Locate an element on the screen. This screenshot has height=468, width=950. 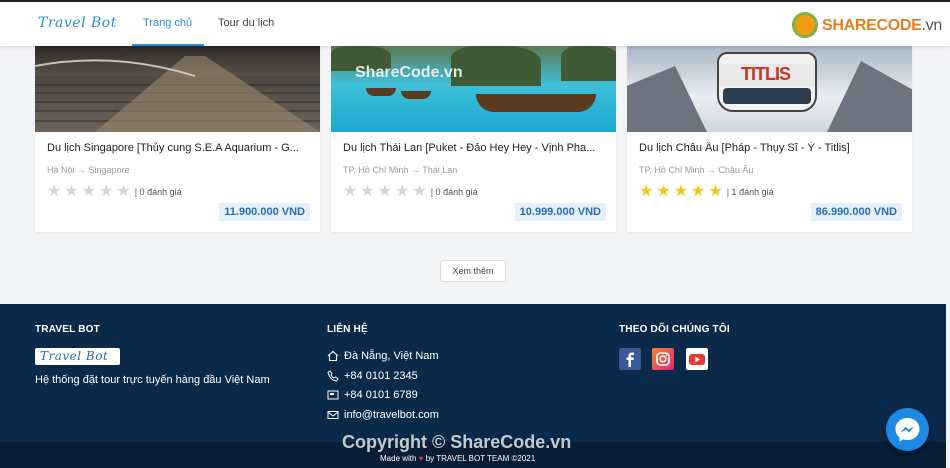
contact-email: info@travelbot.com is located at coordinates (383, 415).